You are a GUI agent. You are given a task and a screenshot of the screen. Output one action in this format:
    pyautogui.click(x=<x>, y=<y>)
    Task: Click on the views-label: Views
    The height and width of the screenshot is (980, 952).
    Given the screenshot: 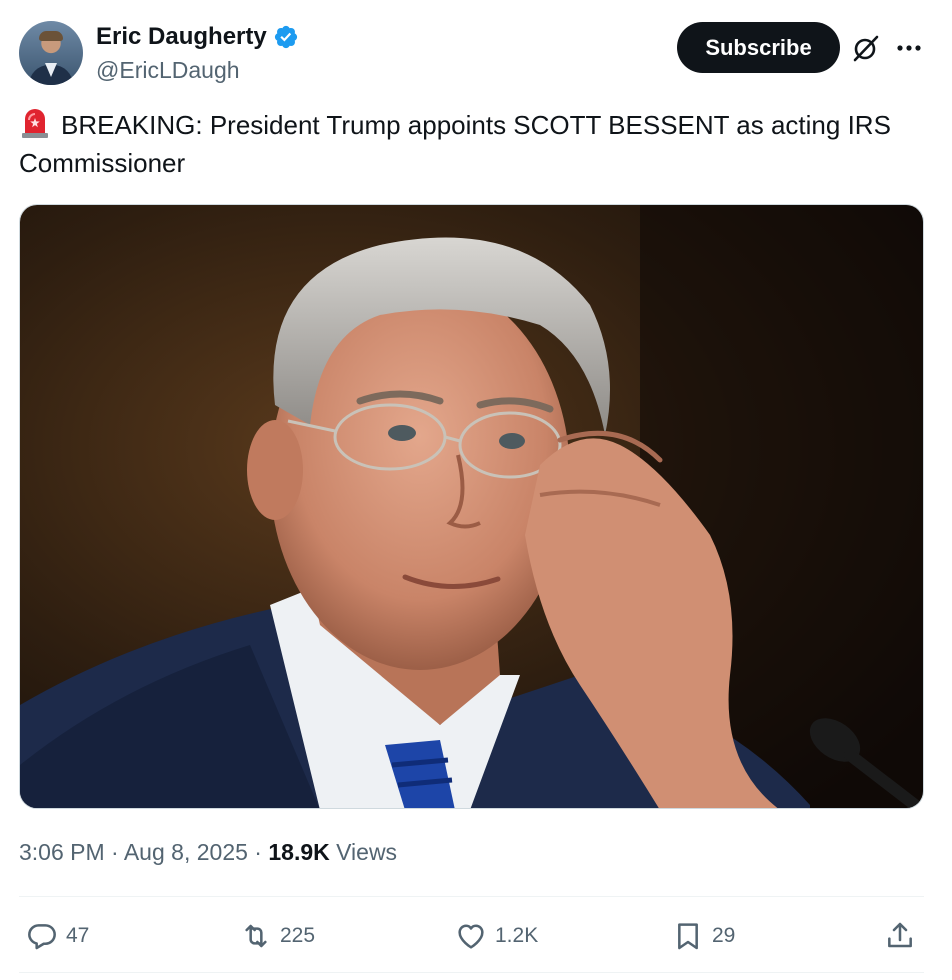 What is the action you would take?
    pyautogui.click(x=367, y=852)
    